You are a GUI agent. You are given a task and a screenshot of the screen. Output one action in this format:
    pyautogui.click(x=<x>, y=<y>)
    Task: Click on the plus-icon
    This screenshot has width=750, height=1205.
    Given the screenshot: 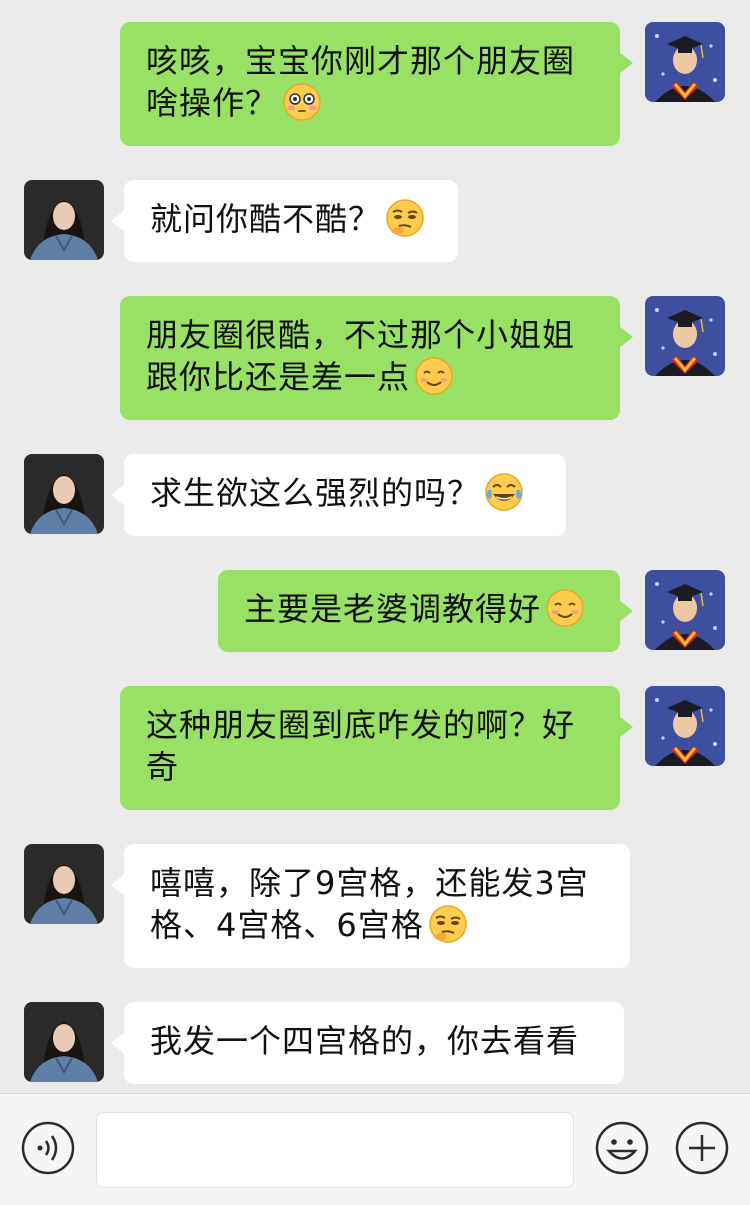 What is the action you would take?
    pyautogui.click(x=702, y=1148)
    